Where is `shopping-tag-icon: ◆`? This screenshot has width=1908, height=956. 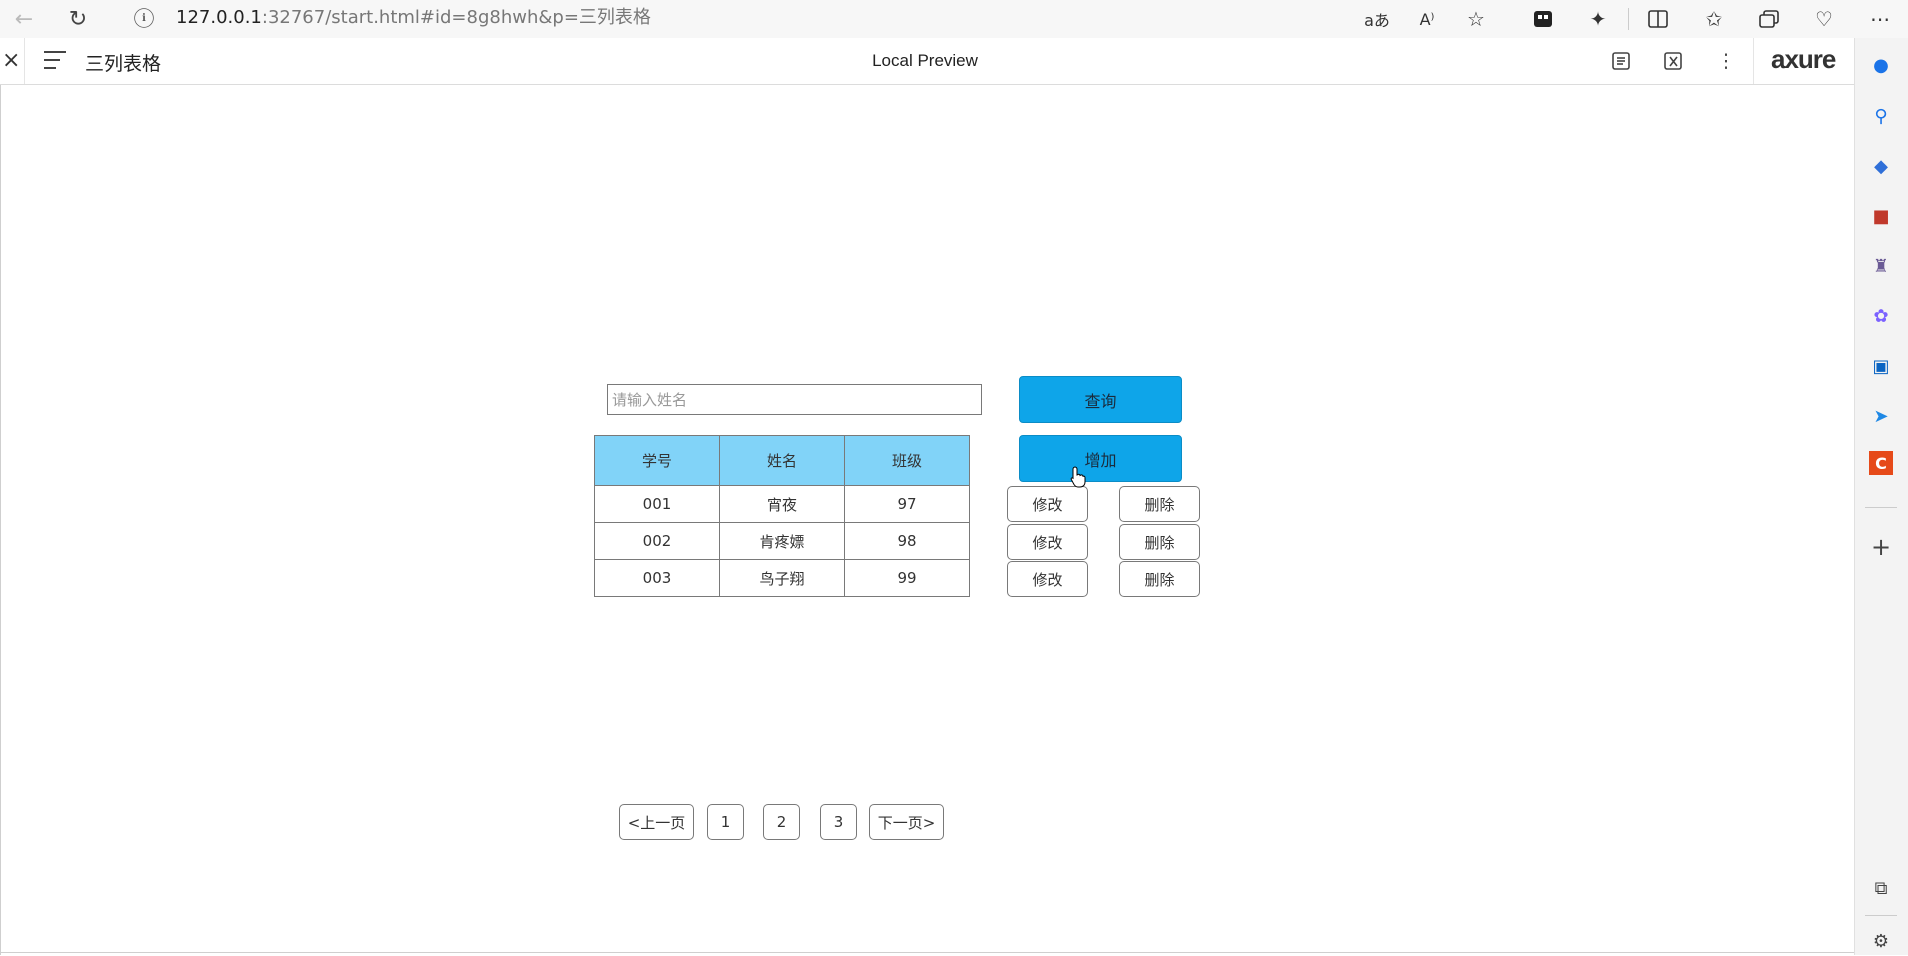
shopping-tag-icon: ◆ is located at coordinates (1881, 166).